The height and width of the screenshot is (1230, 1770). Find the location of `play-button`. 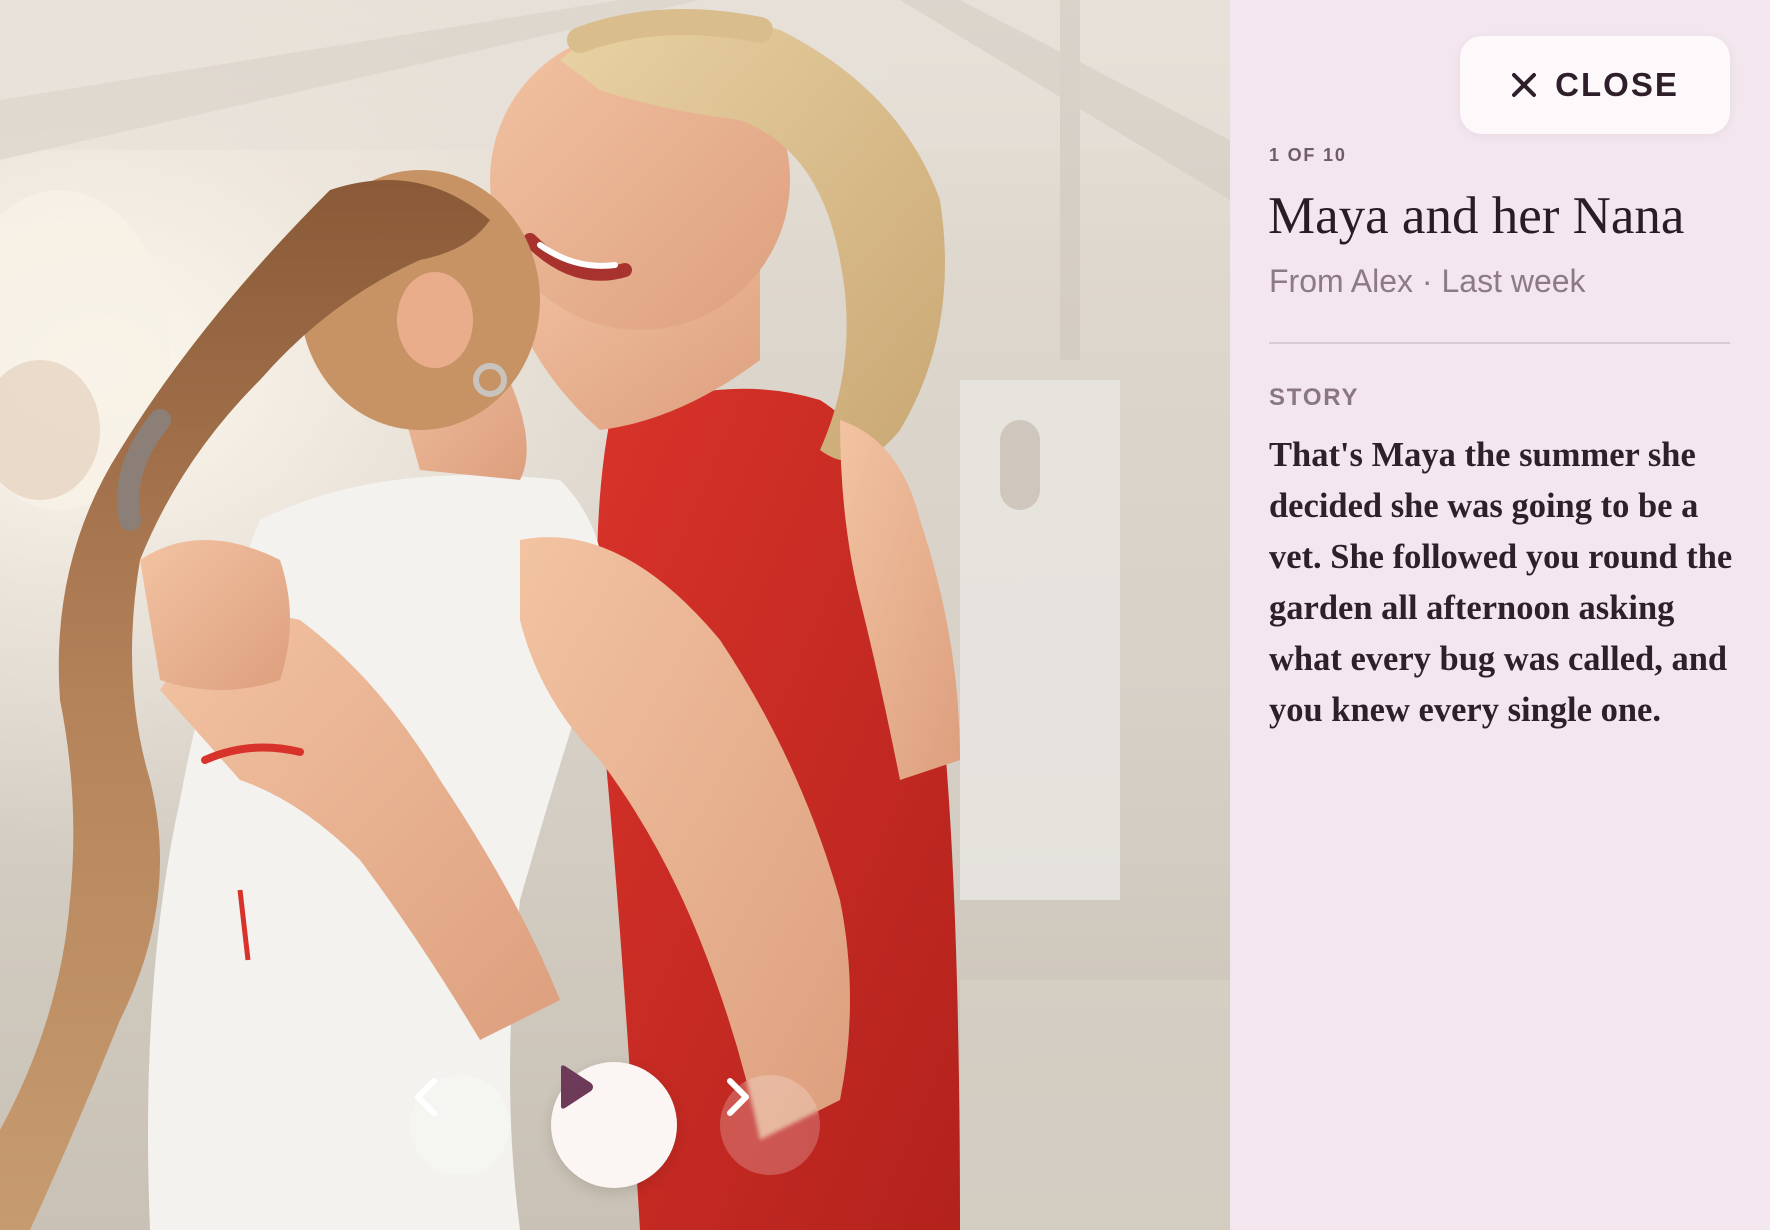

play-button is located at coordinates (614, 1125).